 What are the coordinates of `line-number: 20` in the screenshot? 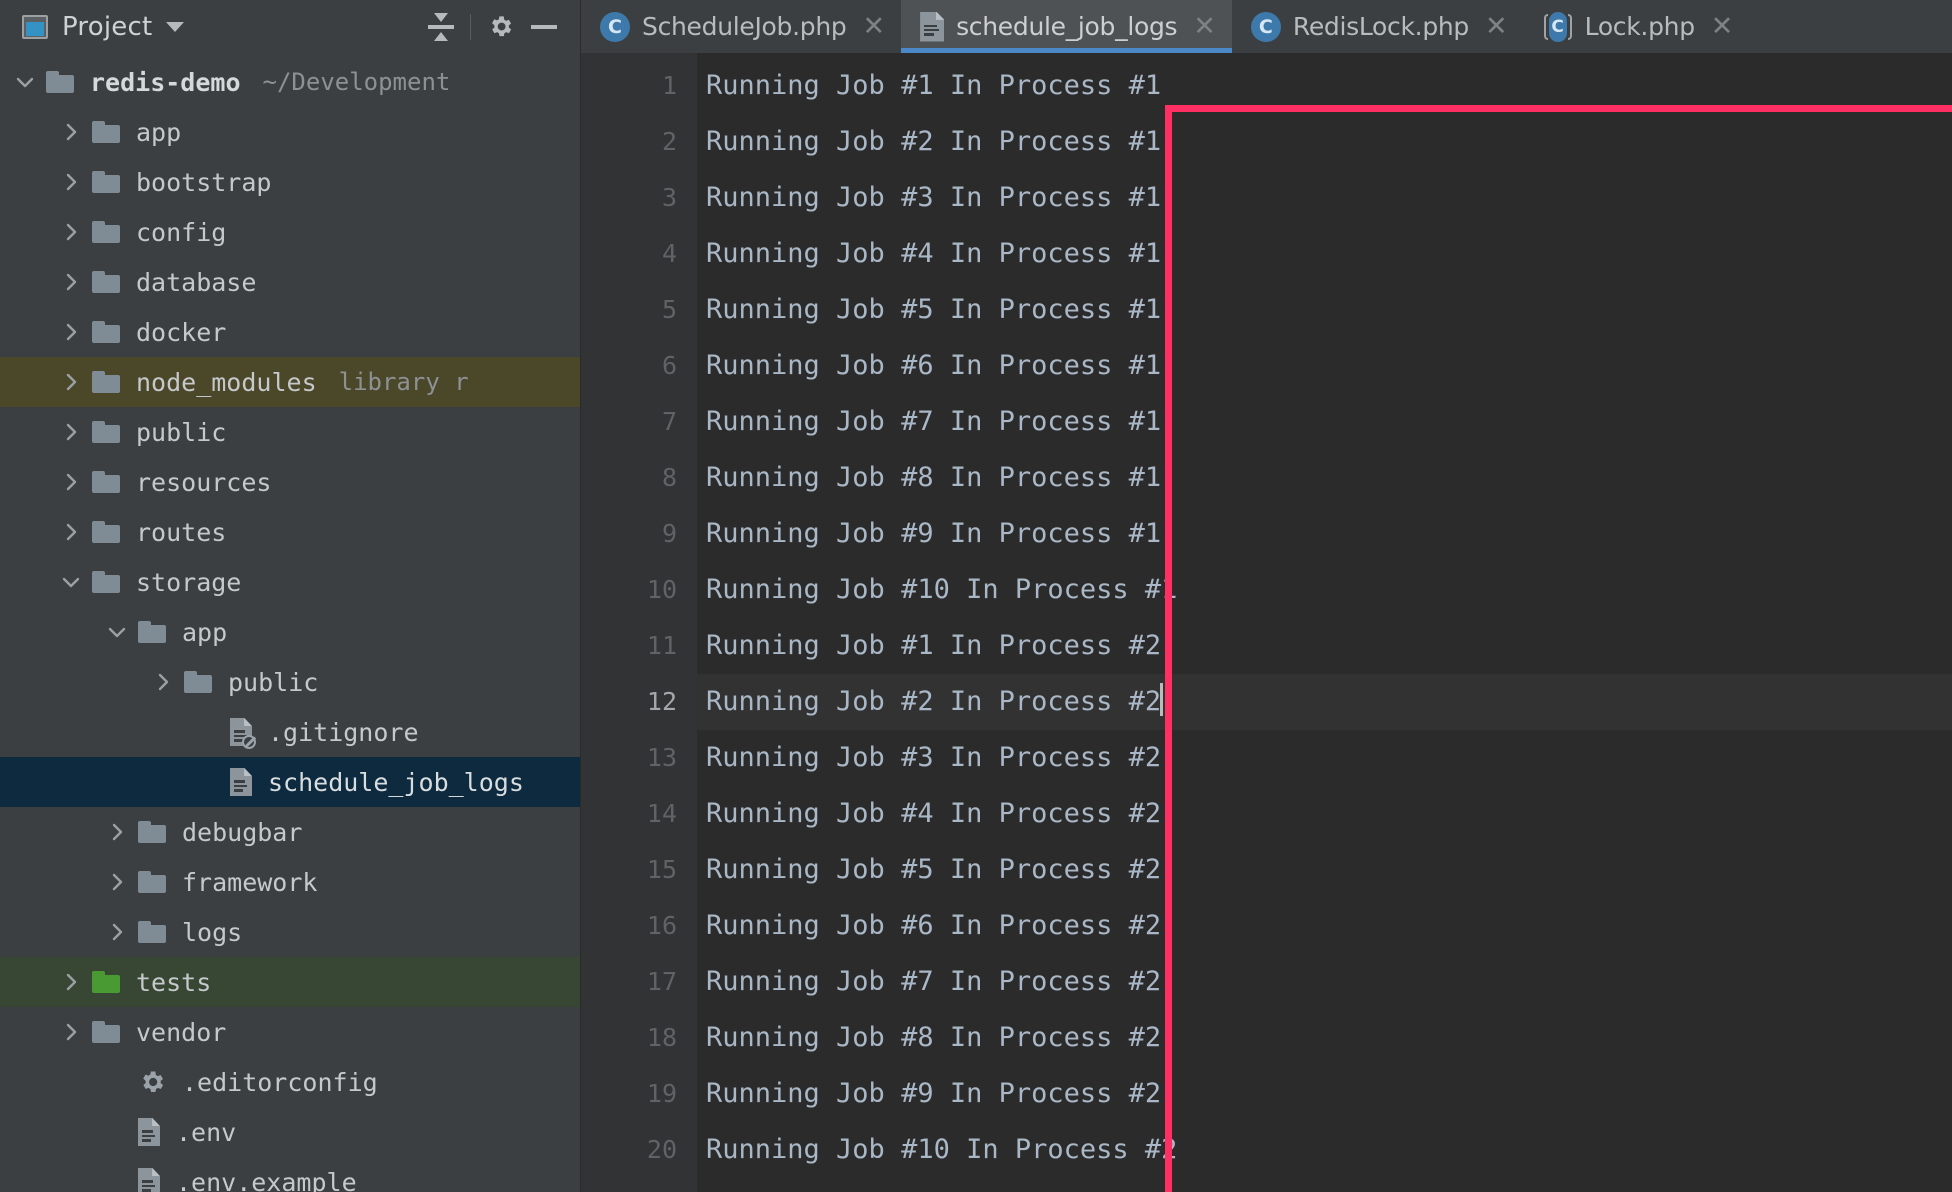 It's located at (662, 1150).